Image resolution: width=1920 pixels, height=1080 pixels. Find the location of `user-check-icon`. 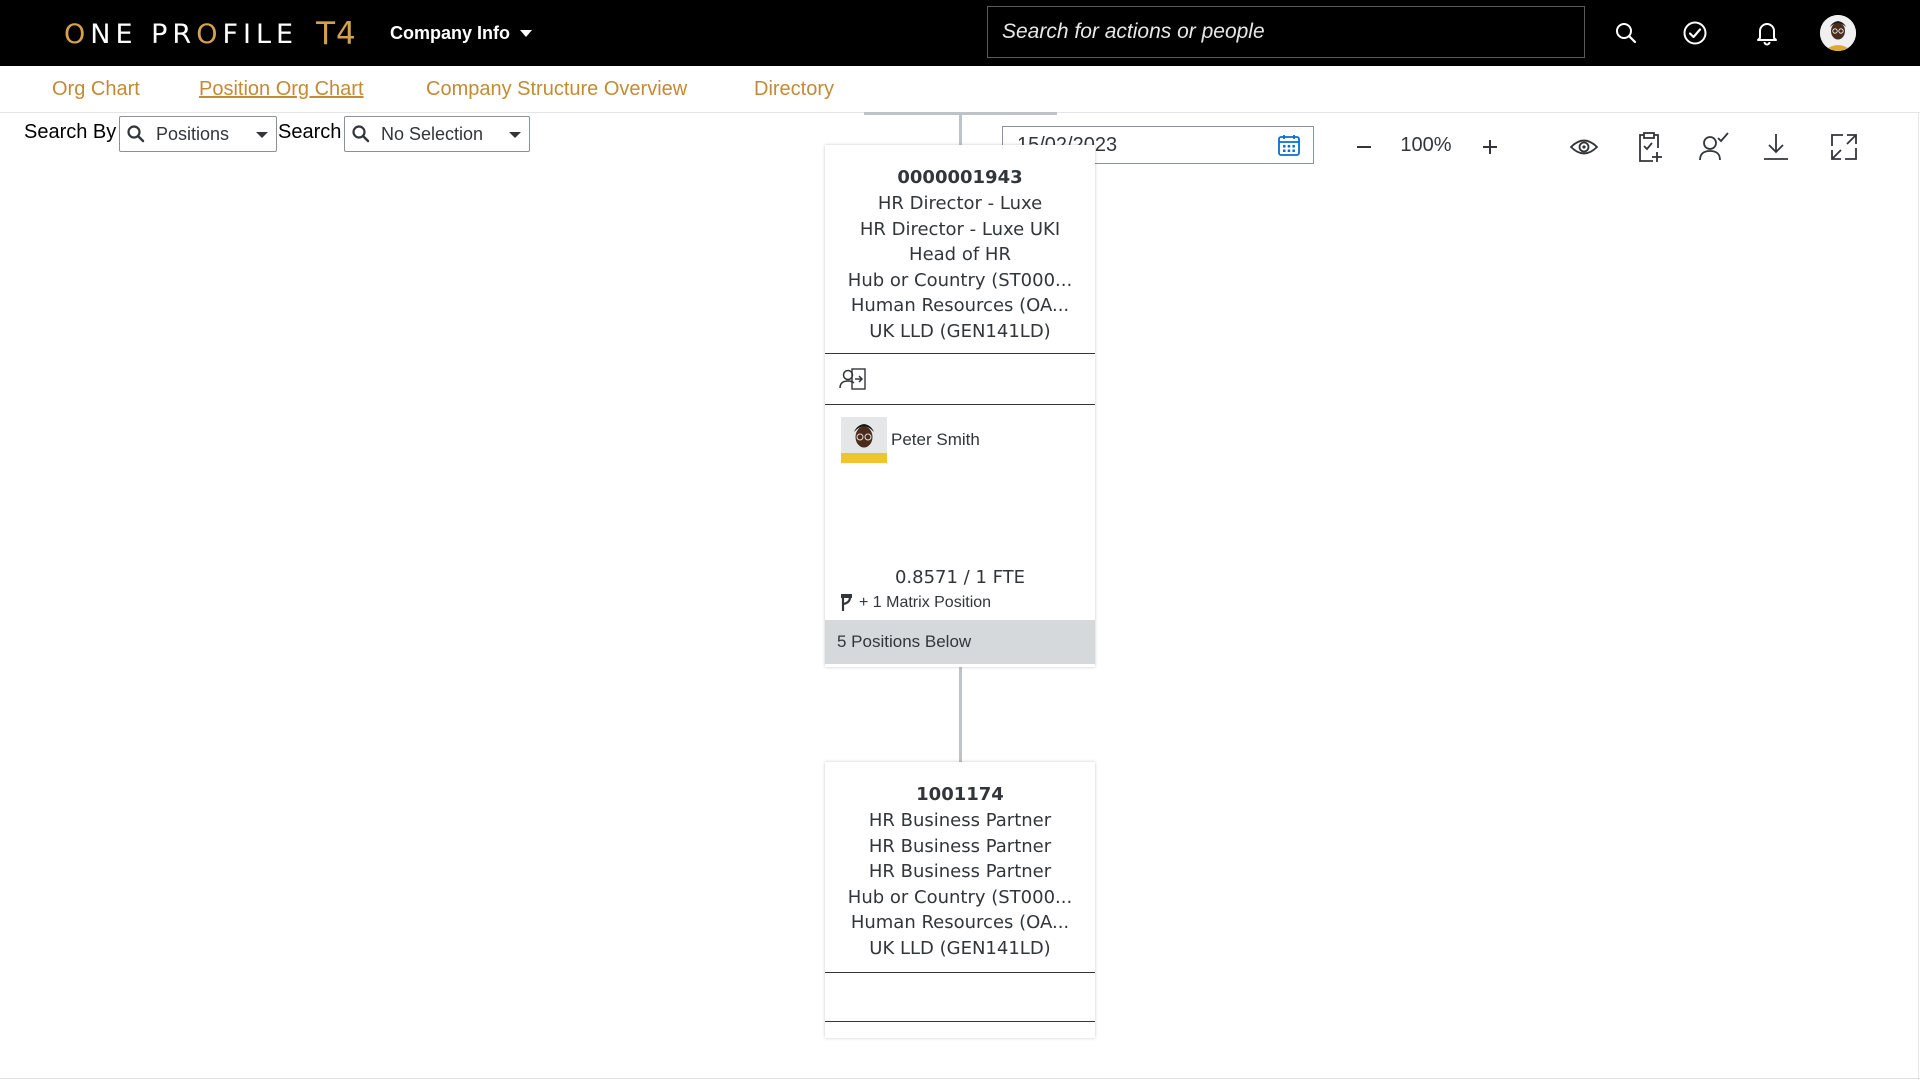

user-check-icon is located at coordinates (1714, 146).